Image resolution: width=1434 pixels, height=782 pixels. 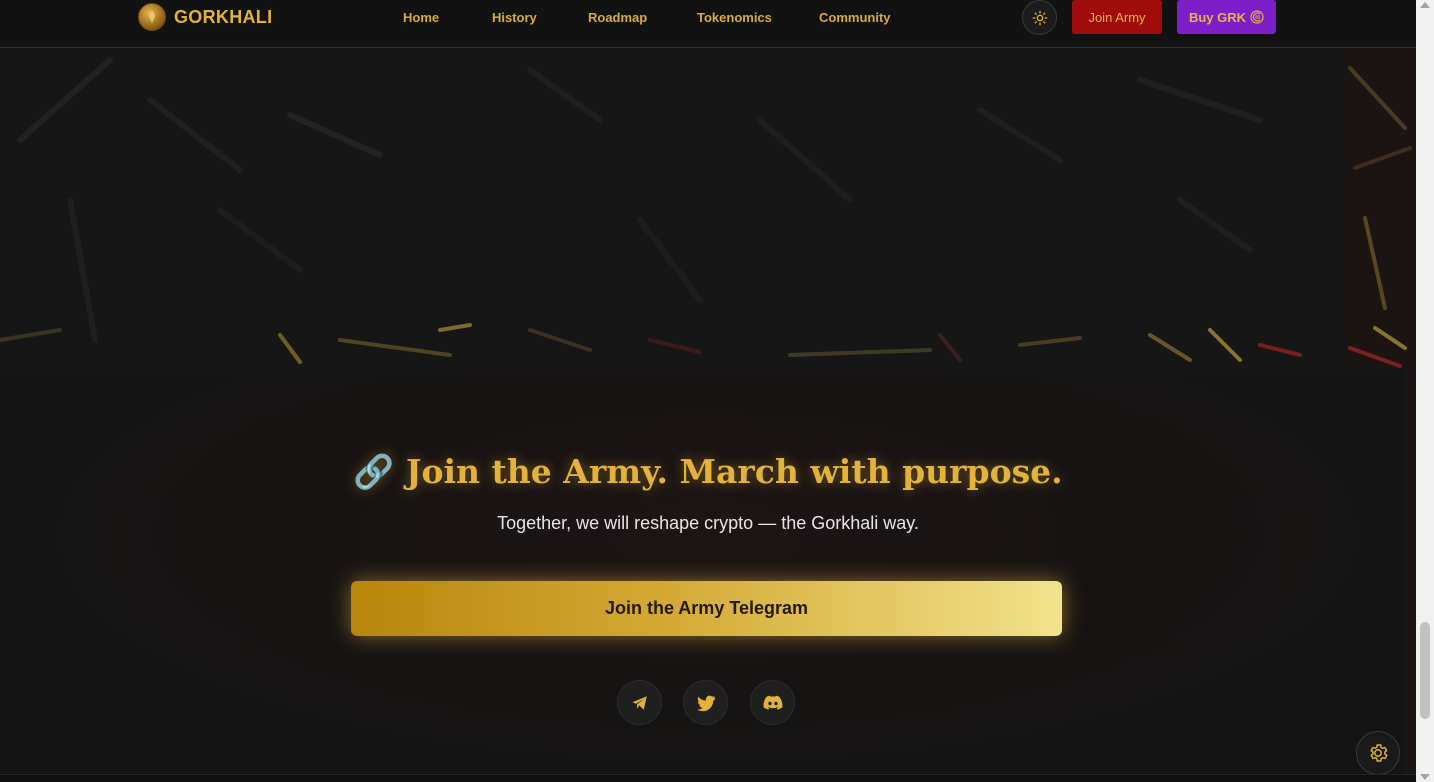 I want to click on scroll-up-arrow, so click(x=1425, y=5).